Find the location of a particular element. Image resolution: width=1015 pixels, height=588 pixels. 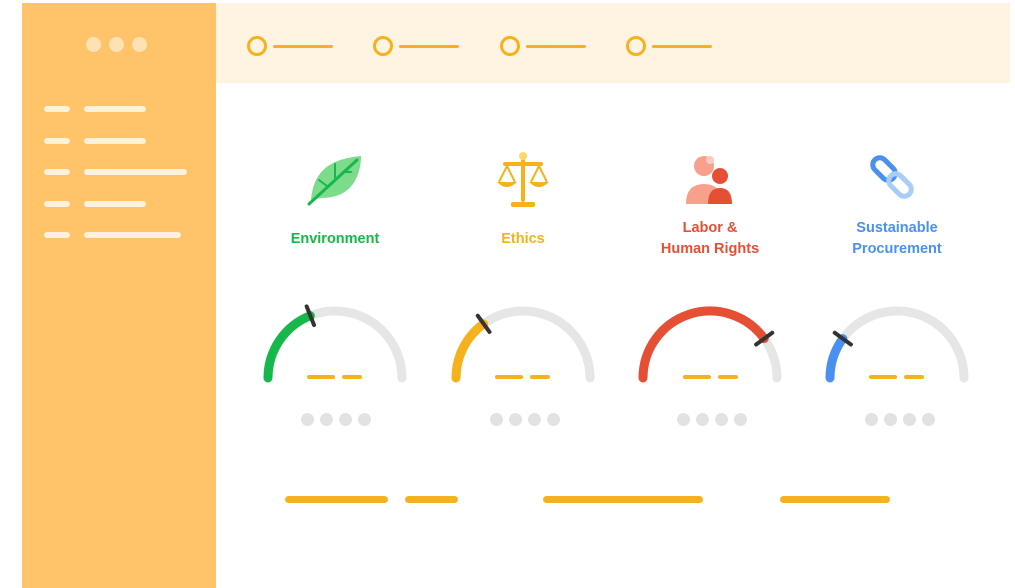

window-dots is located at coordinates (130, 45).